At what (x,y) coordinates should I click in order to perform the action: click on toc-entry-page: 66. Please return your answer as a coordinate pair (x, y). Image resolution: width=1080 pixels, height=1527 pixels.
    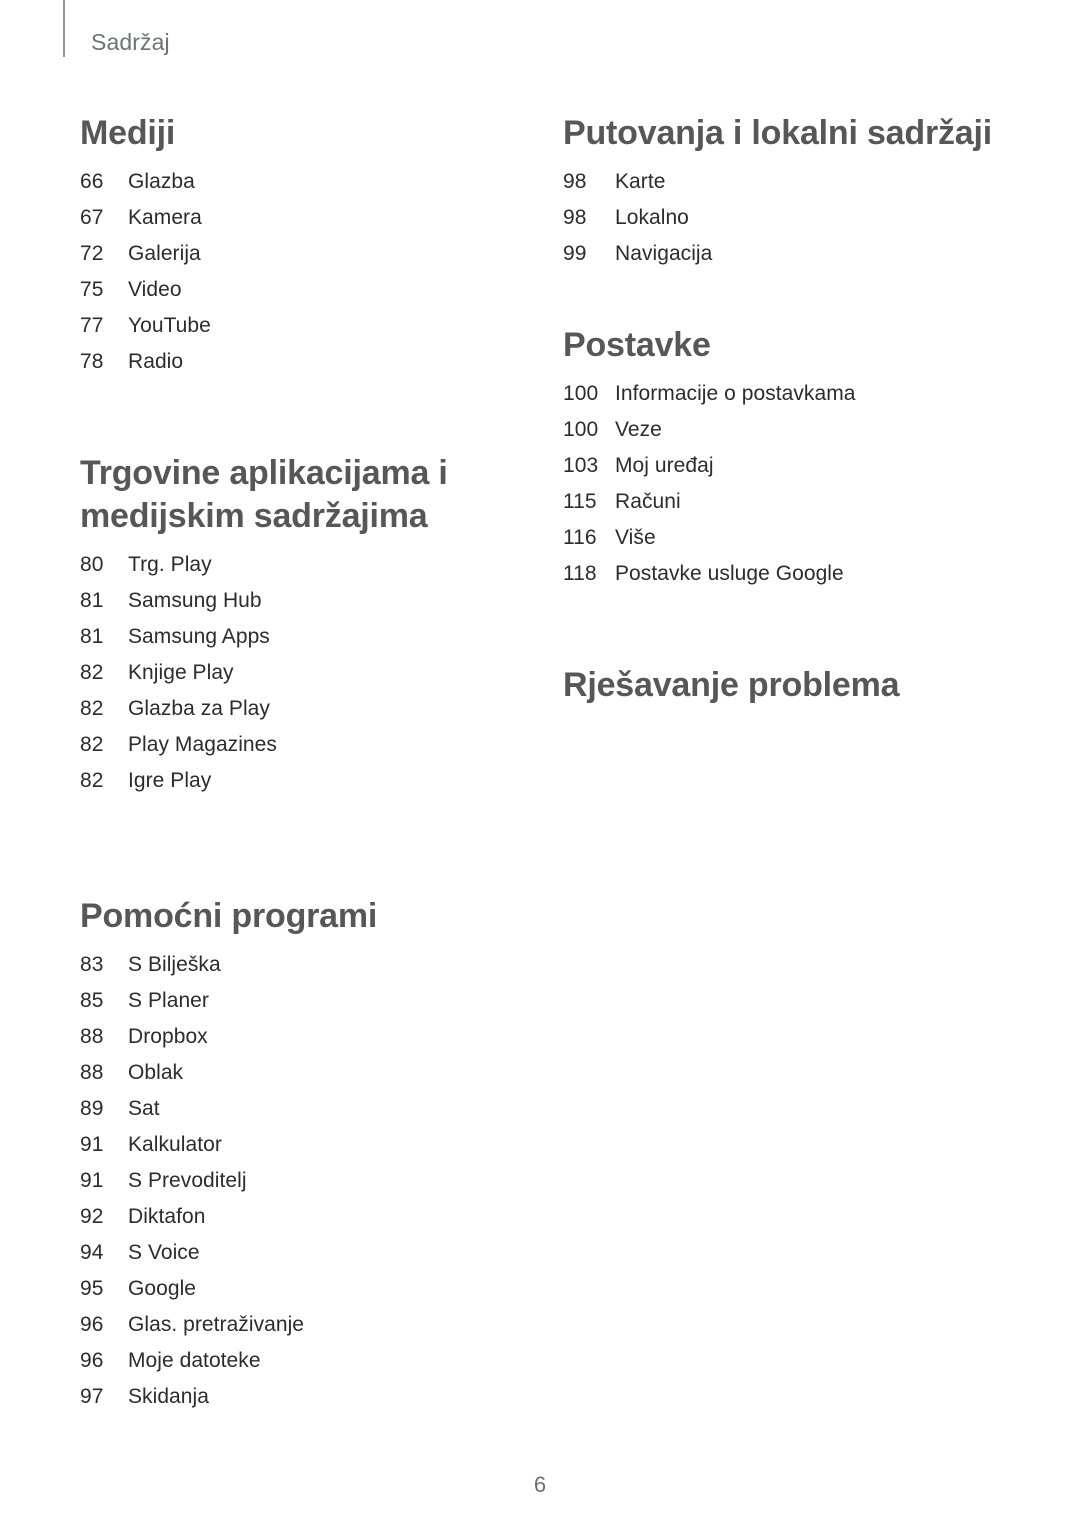
    Looking at the image, I should click on (92, 181).